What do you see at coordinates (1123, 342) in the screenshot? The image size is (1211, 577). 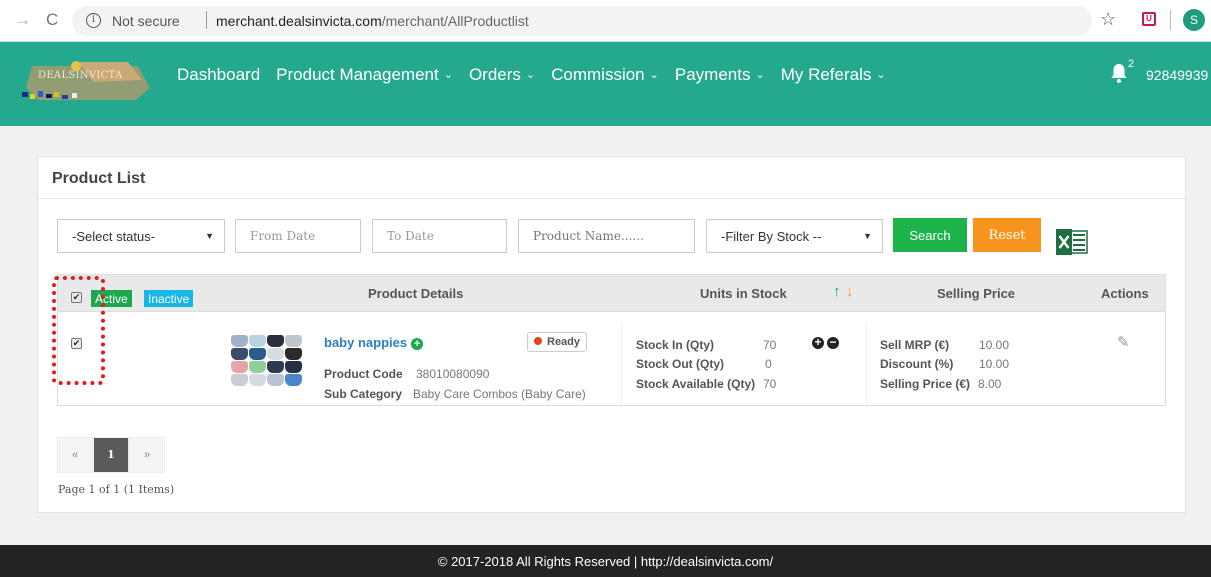 I see `pencil-icon: ✎` at bounding box center [1123, 342].